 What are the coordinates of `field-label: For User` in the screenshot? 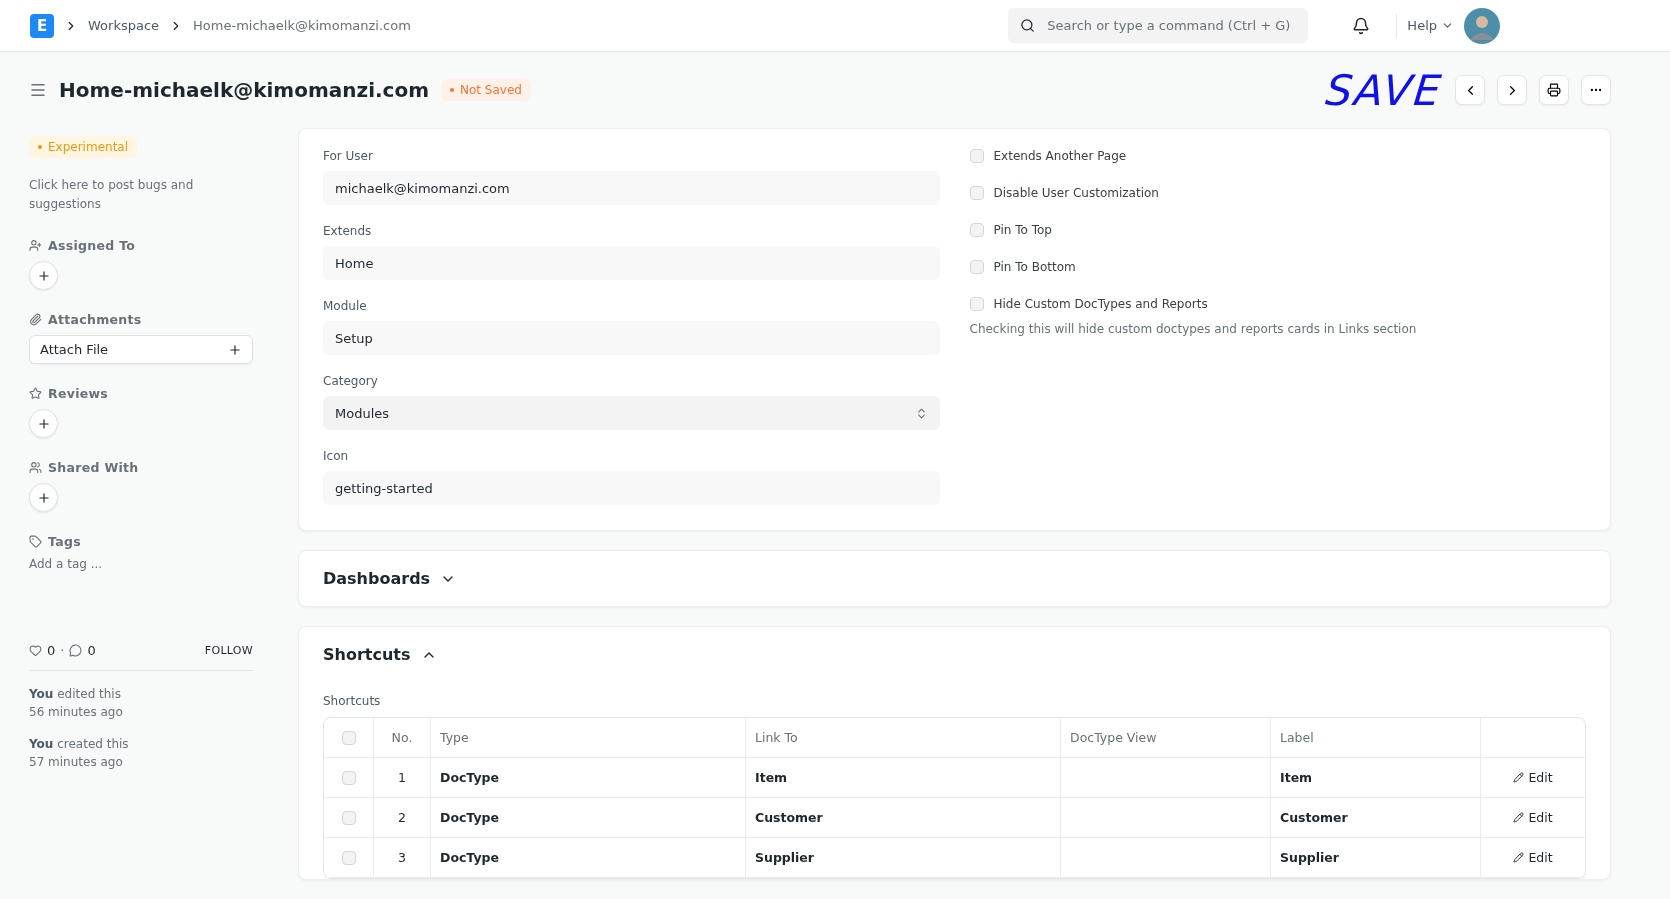 It's located at (348, 156).